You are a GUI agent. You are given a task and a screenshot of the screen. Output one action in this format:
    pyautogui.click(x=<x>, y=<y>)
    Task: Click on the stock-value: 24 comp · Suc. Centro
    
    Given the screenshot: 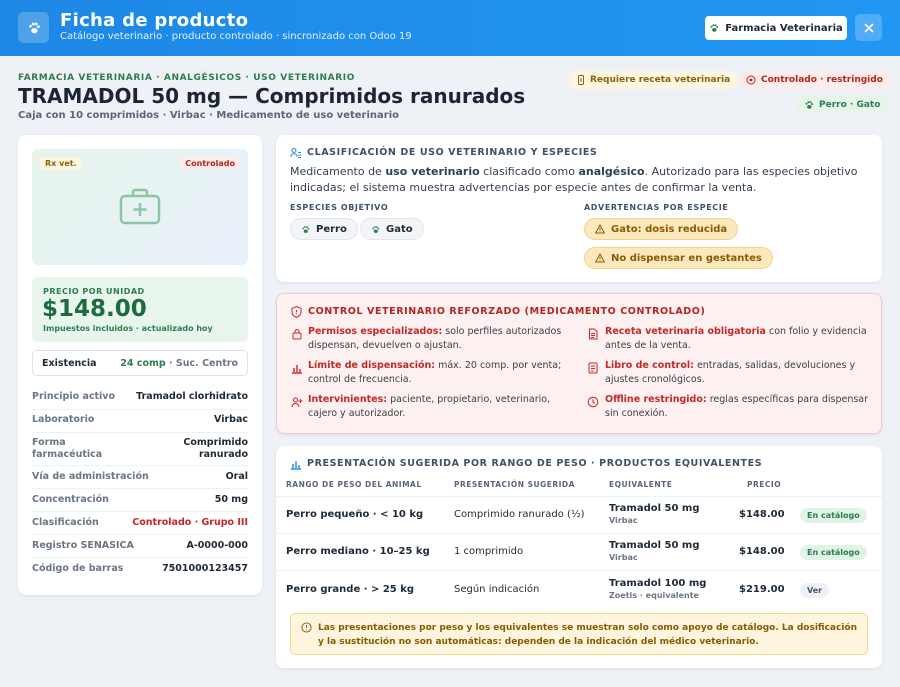 What is the action you would take?
    pyautogui.click(x=179, y=363)
    